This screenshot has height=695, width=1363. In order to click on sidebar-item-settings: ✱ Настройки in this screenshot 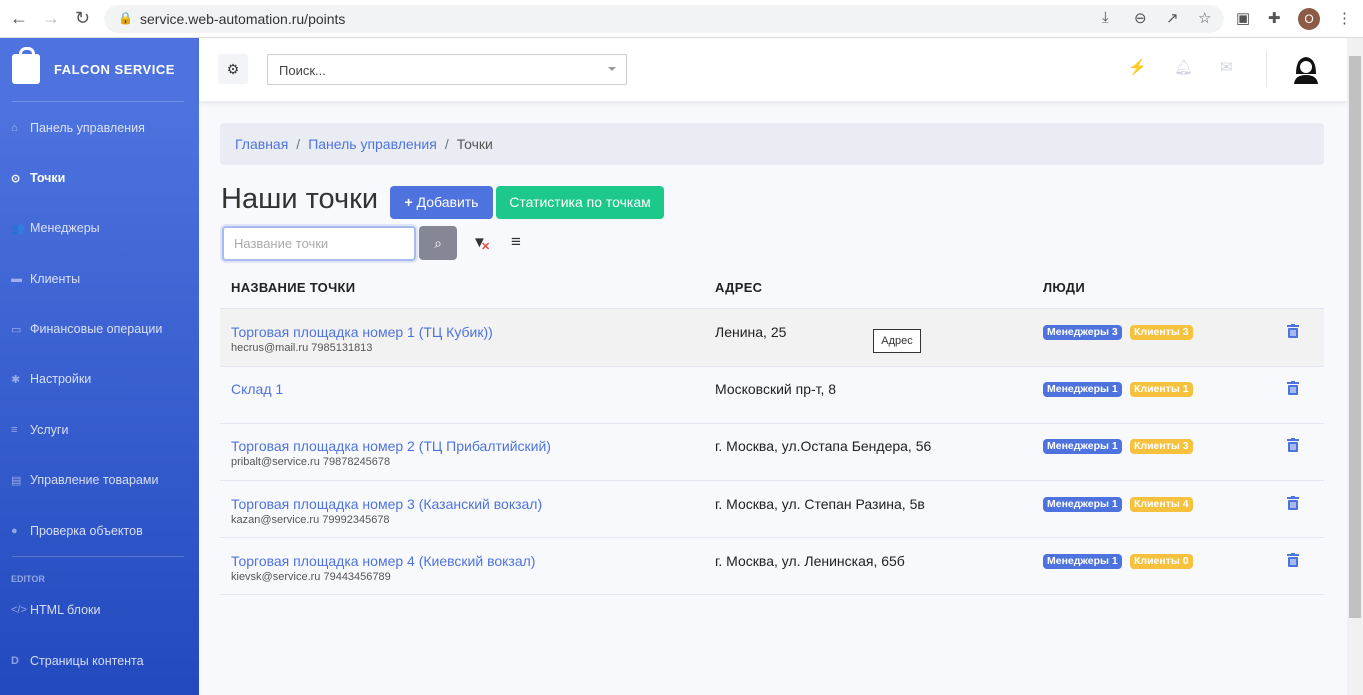, I will do `click(51, 379)`.